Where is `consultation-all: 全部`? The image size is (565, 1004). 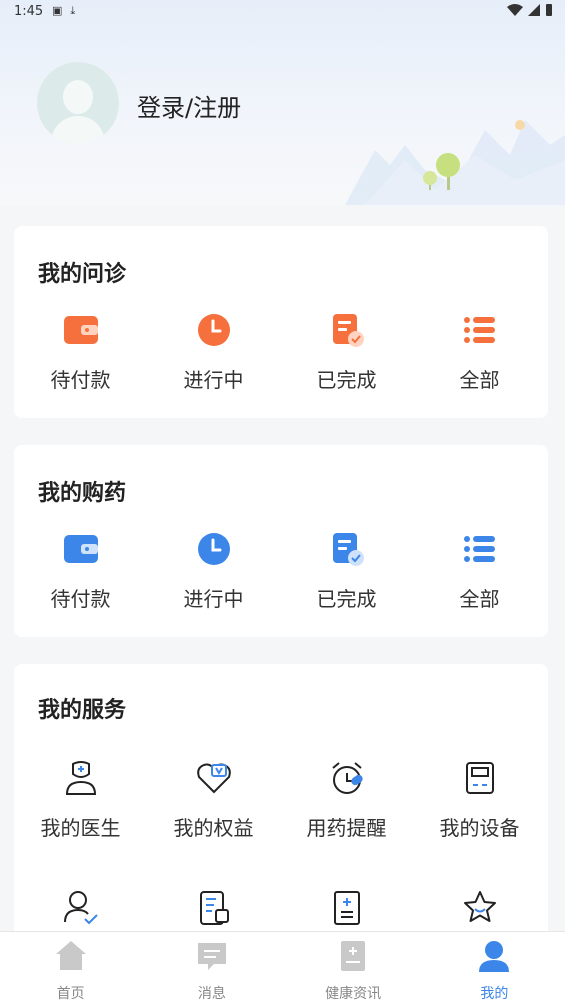
consultation-all: 全部 is located at coordinates (479, 351).